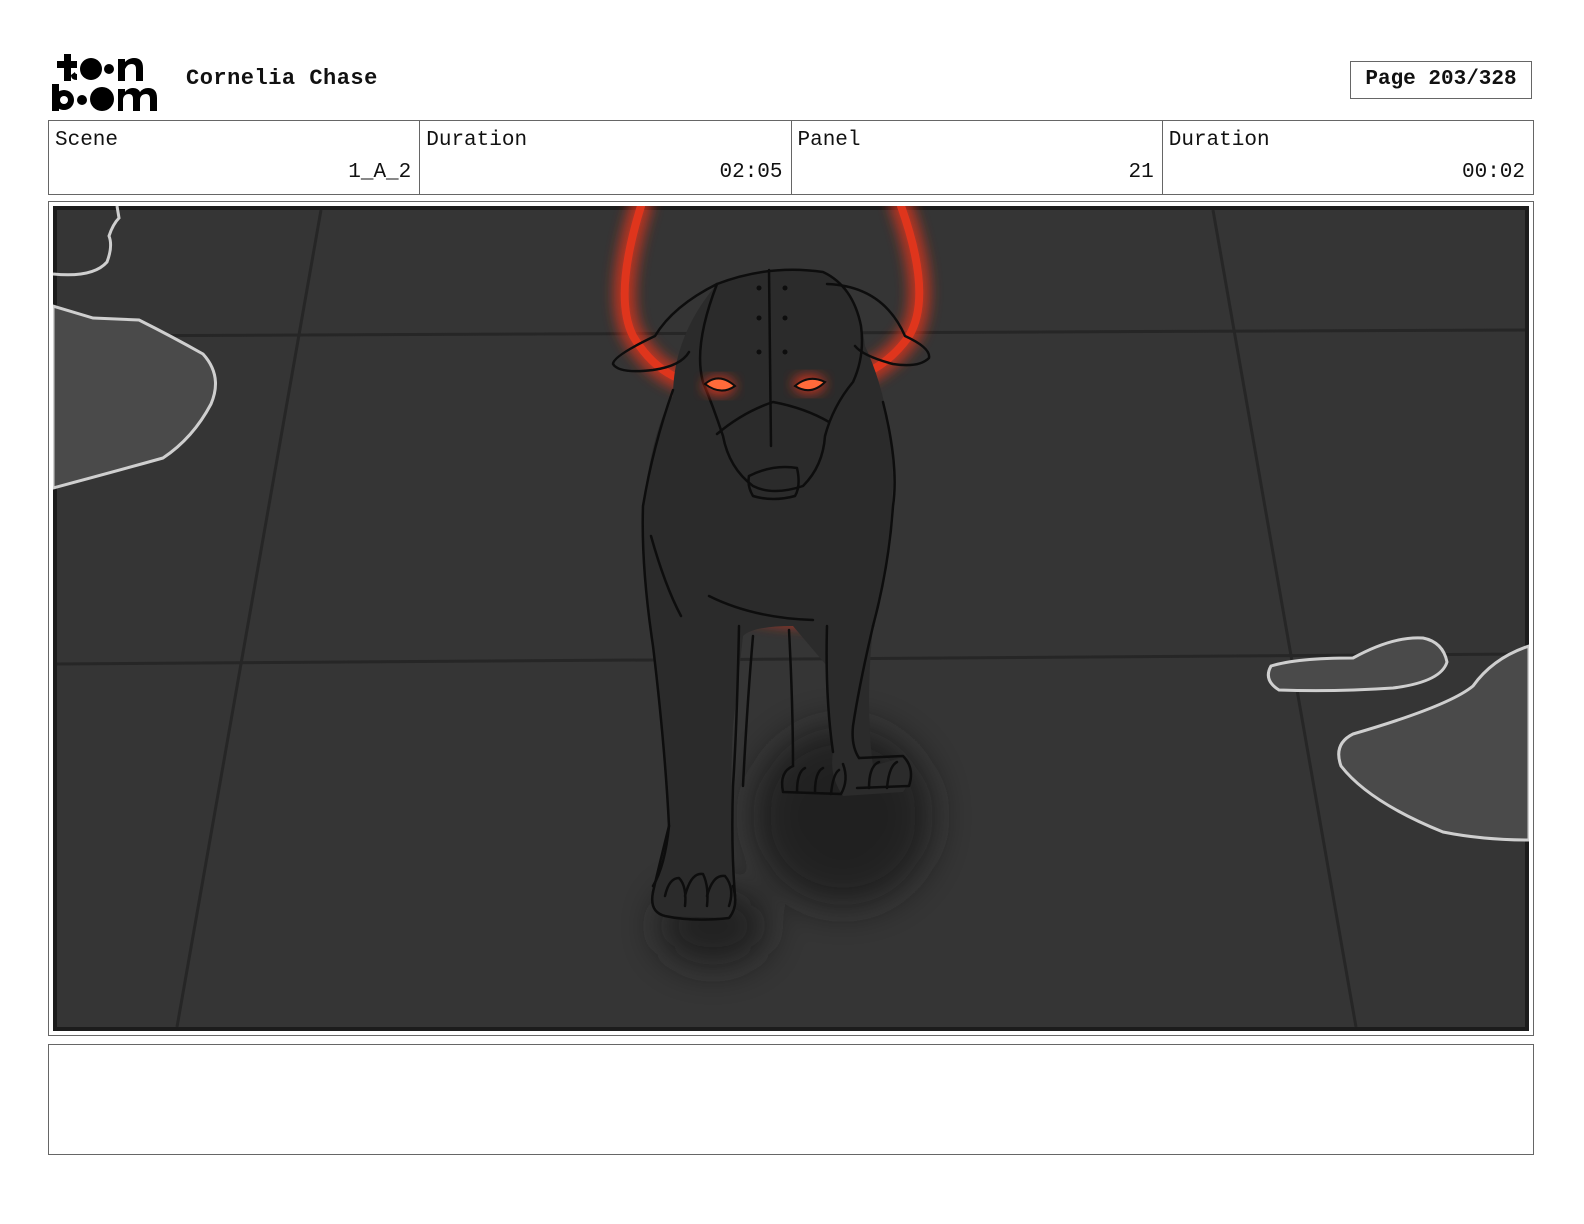 This screenshot has width=1584, height=1224. What do you see at coordinates (1348, 157) in the screenshot?
I see `panel-duration-cell: Duration 00:02` at bounding box center [1348, 157].